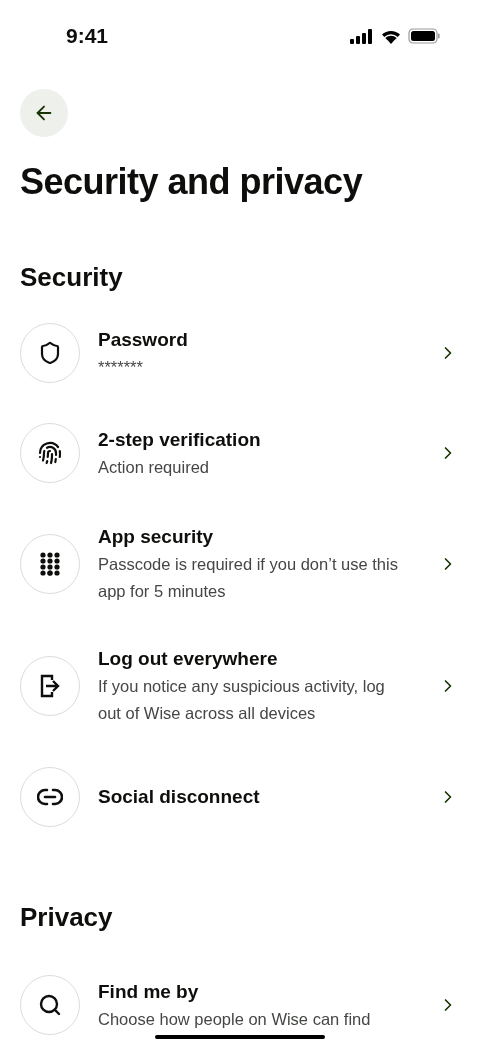  I want to click on keypad-icon, so click(50, 564).